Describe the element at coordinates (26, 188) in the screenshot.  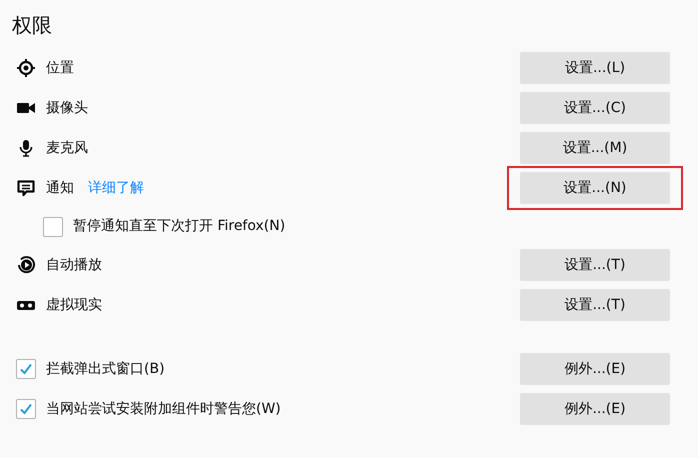
I see `speech-bubble-icon` at that location.